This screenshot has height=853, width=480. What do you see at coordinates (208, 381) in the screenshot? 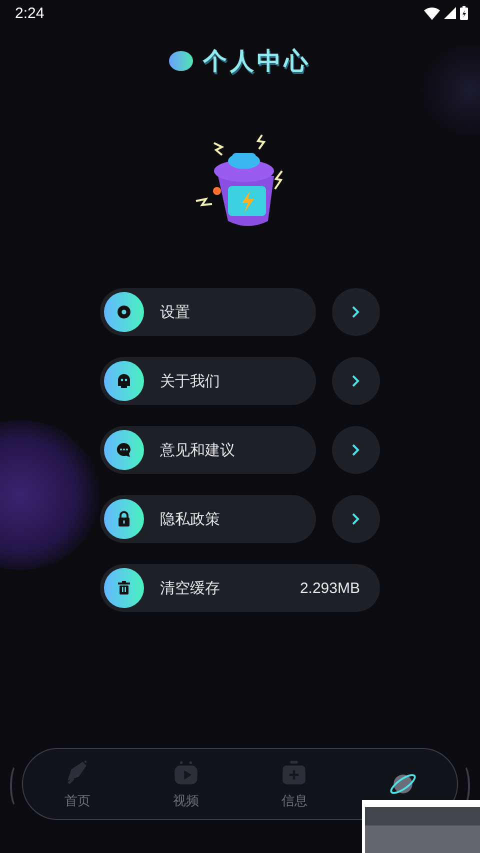
I see `menu-item: 关于我们` at bounding box center [208, 381].